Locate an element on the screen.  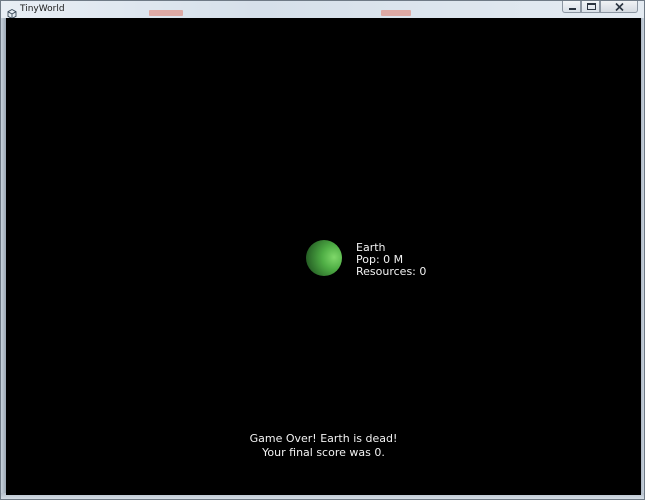
planet-resources: Resources: 0 is located at coordinates (391, 271).